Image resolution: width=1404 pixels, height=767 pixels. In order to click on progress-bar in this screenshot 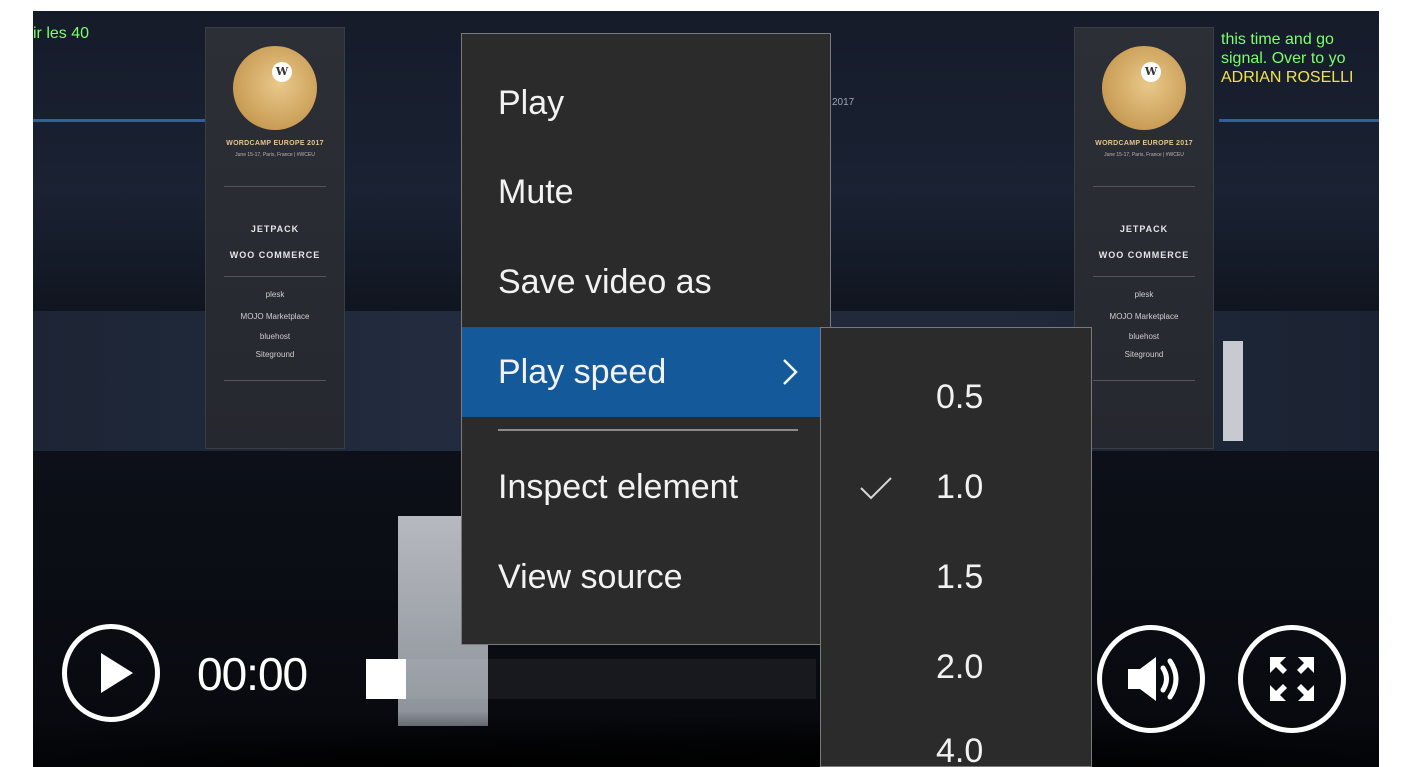, I will do `click(591, 679)`.